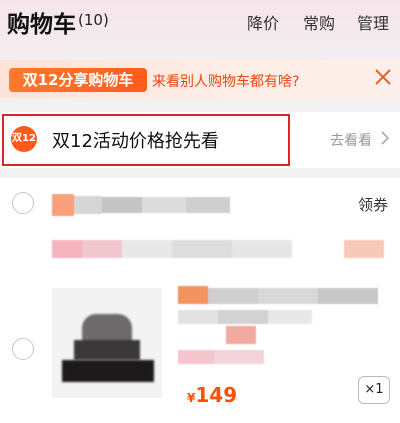 Image resolution: width=400 pixels, height=423 pixels. I want to click on coupon-button: 领券, so click(373, 204).